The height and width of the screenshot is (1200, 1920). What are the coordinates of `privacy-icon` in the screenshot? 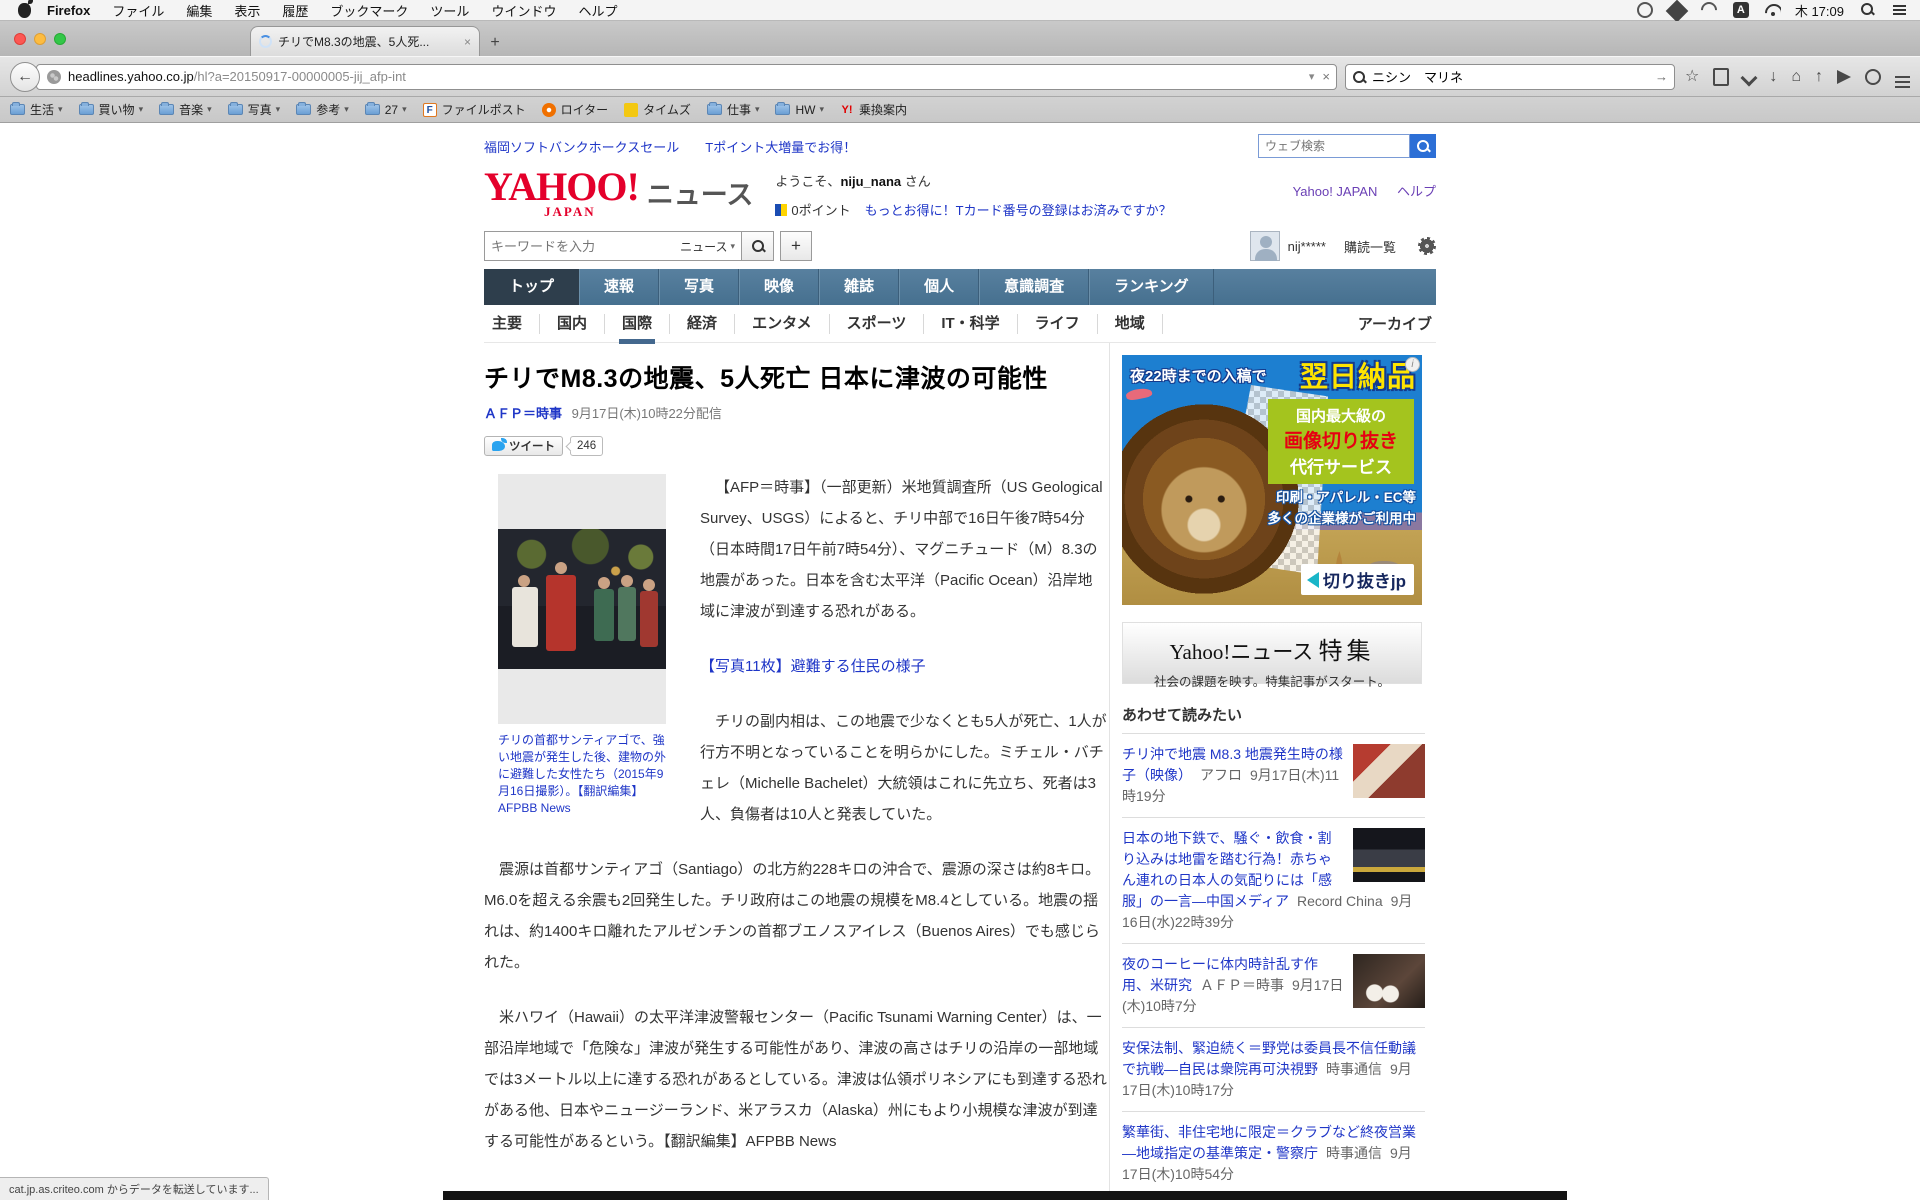 It's located at (1873, 77).